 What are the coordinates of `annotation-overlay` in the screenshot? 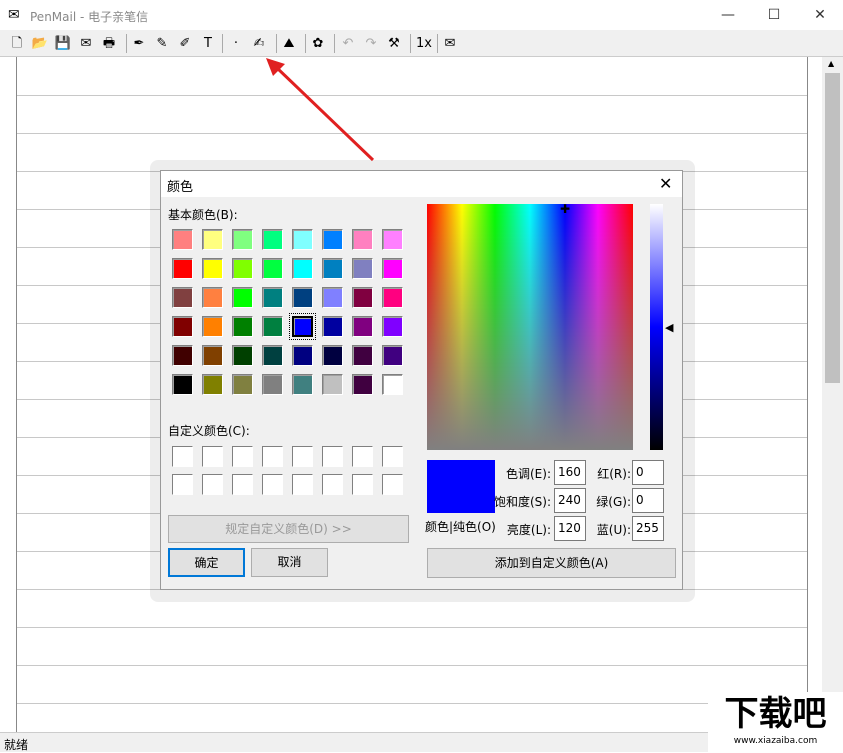 It's located at (320, 110).